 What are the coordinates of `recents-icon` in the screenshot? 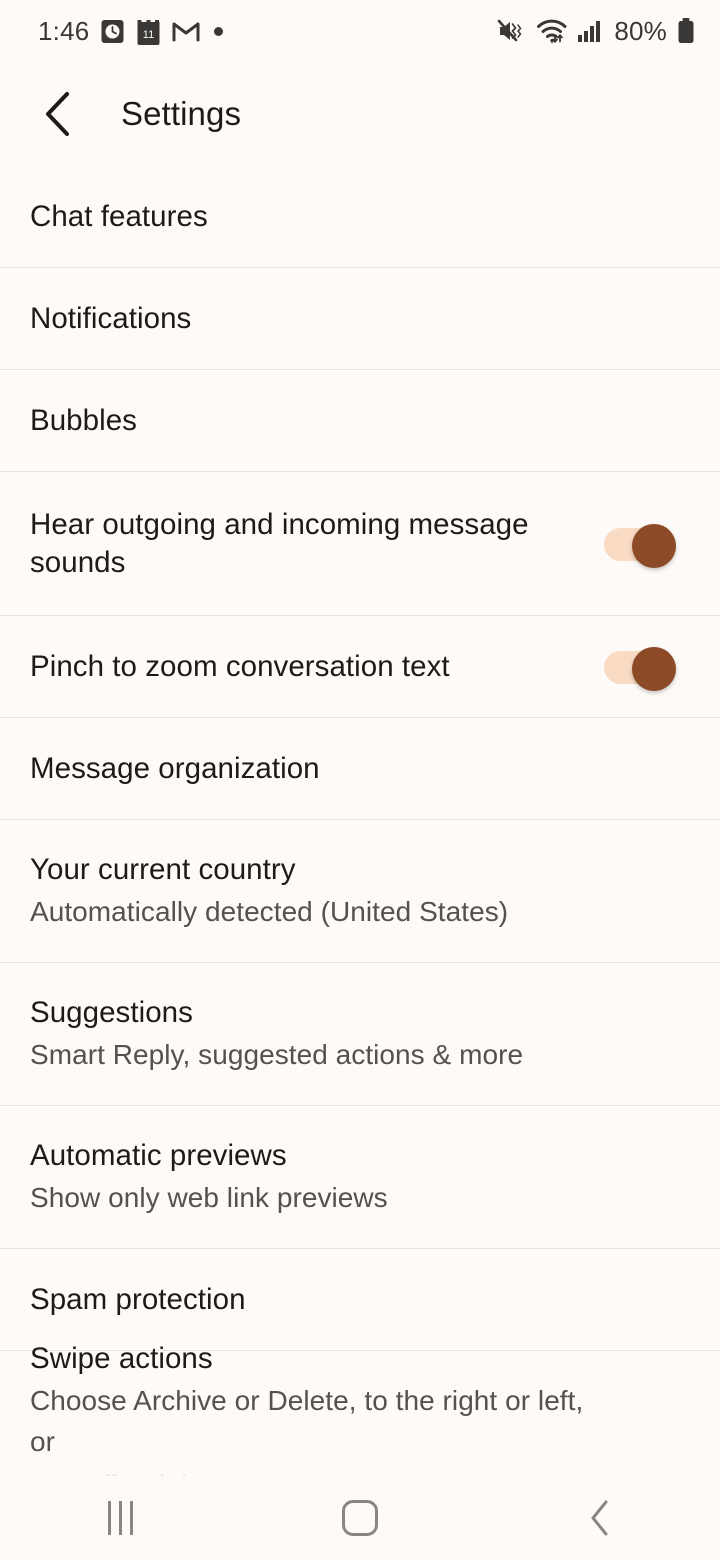 It's located at (120, 1518).